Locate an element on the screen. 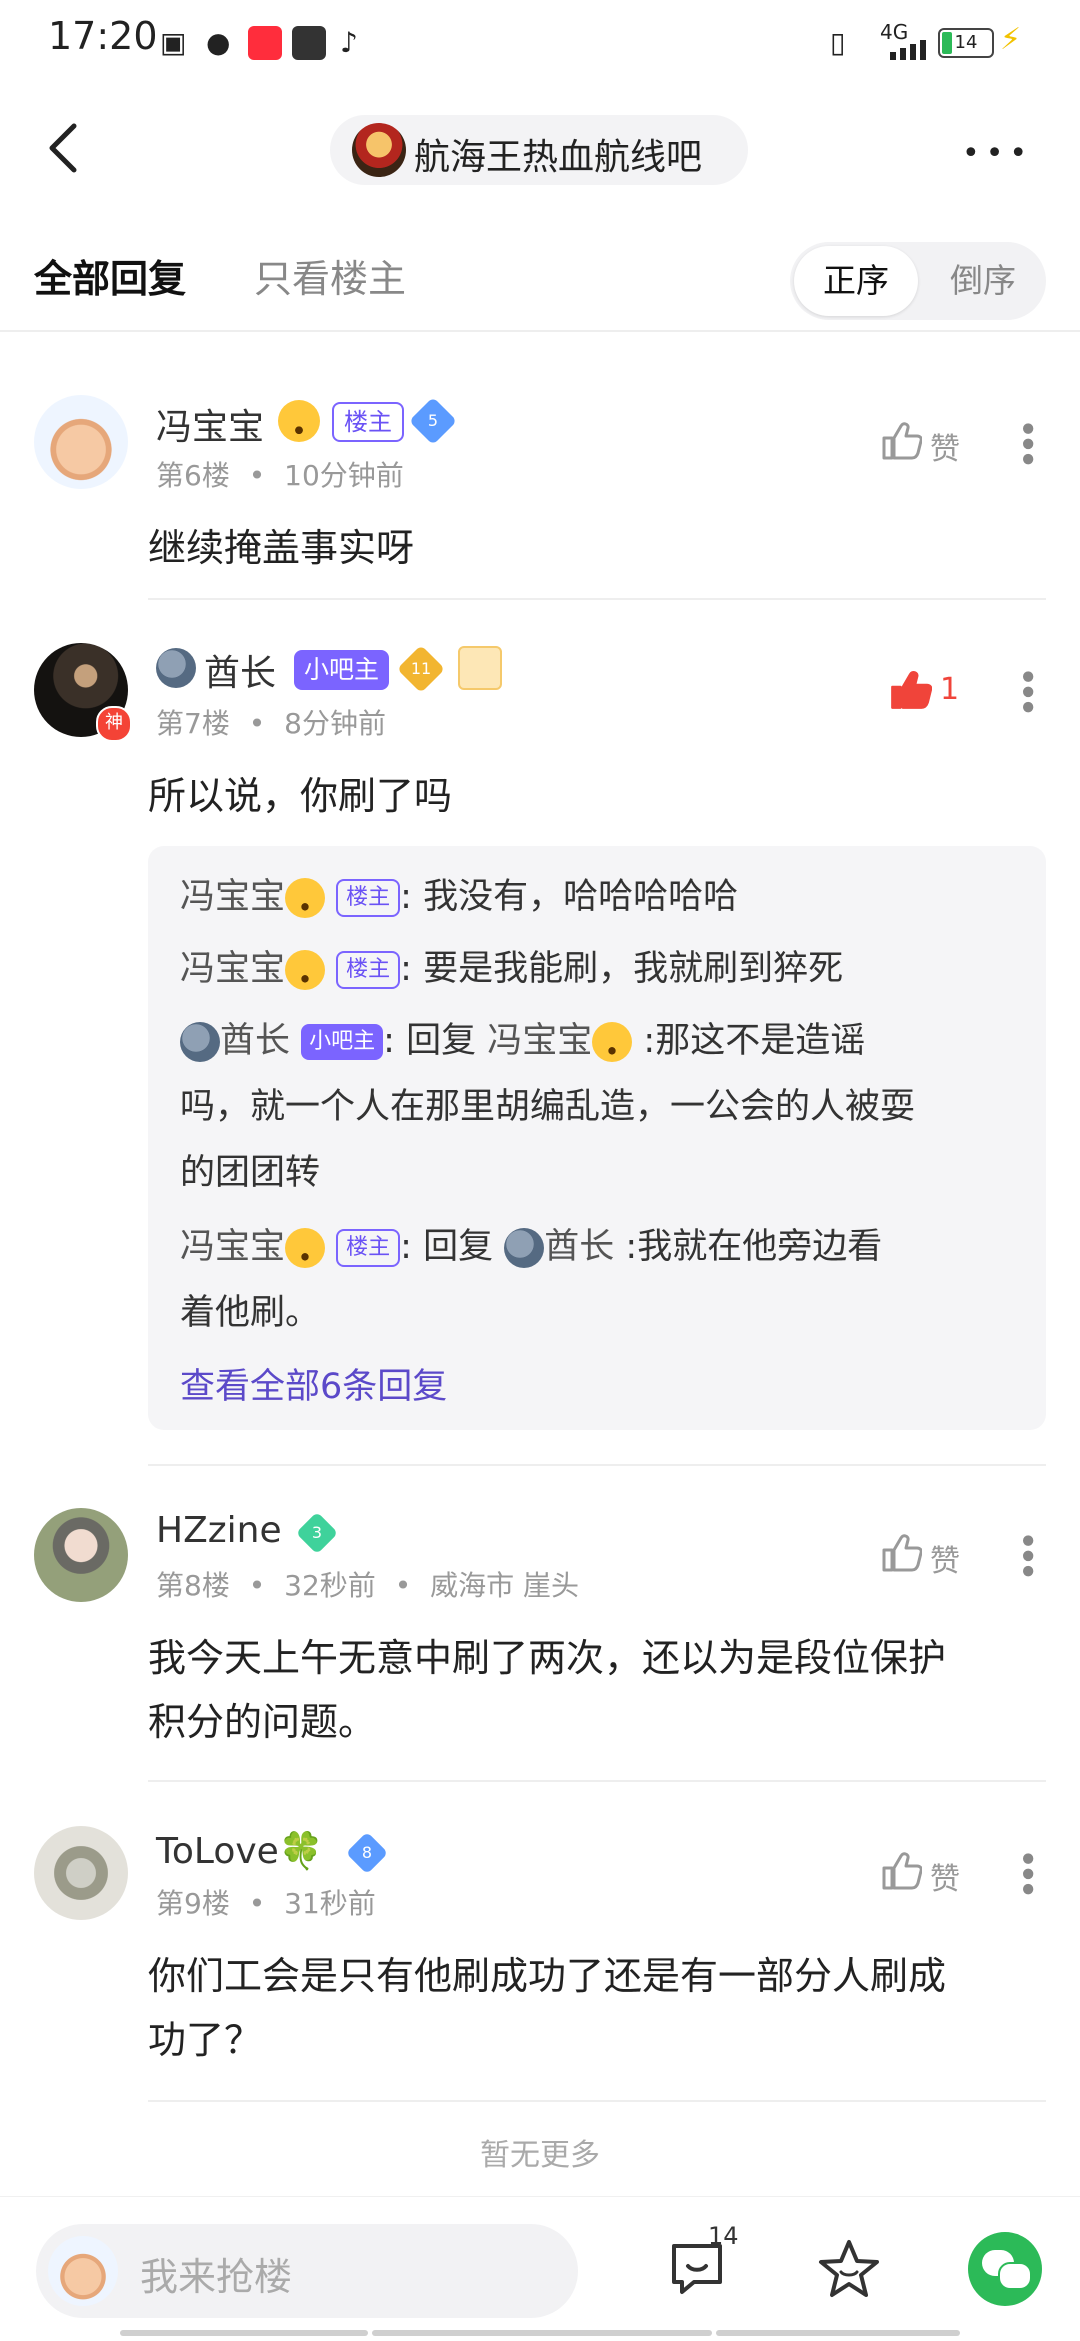 This screenshot has height=2341, width=1080. battery-icon: 14 is located at coordinates (966, 43).